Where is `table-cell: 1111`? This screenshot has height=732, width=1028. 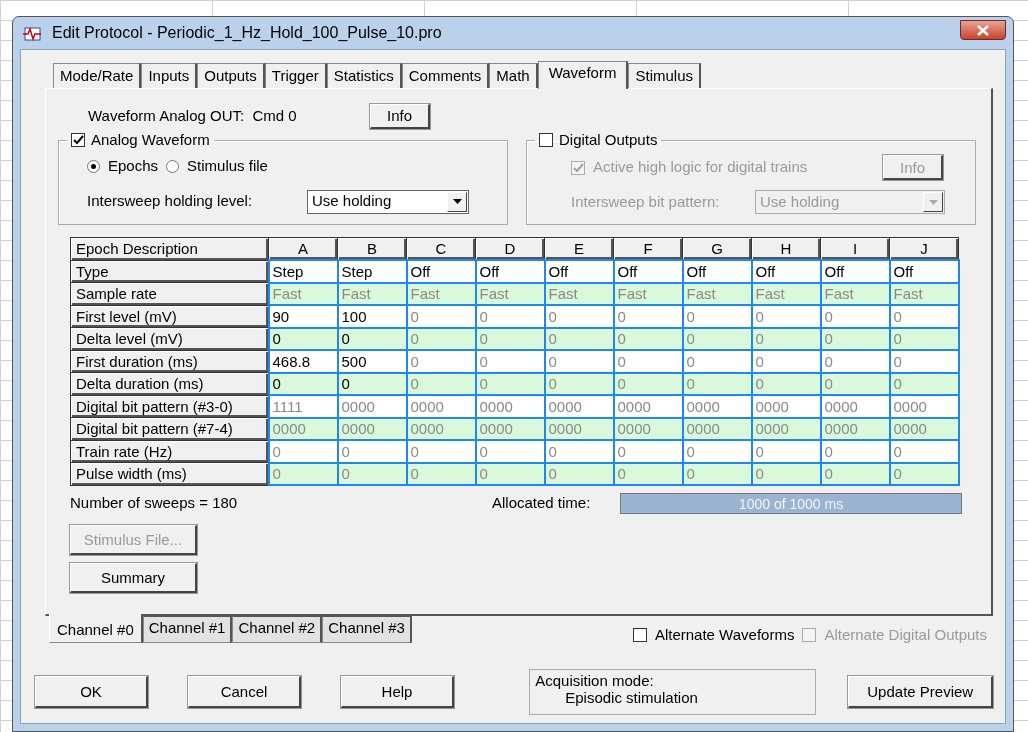
table-cell: 1111 is located at coordinates (303, 406).